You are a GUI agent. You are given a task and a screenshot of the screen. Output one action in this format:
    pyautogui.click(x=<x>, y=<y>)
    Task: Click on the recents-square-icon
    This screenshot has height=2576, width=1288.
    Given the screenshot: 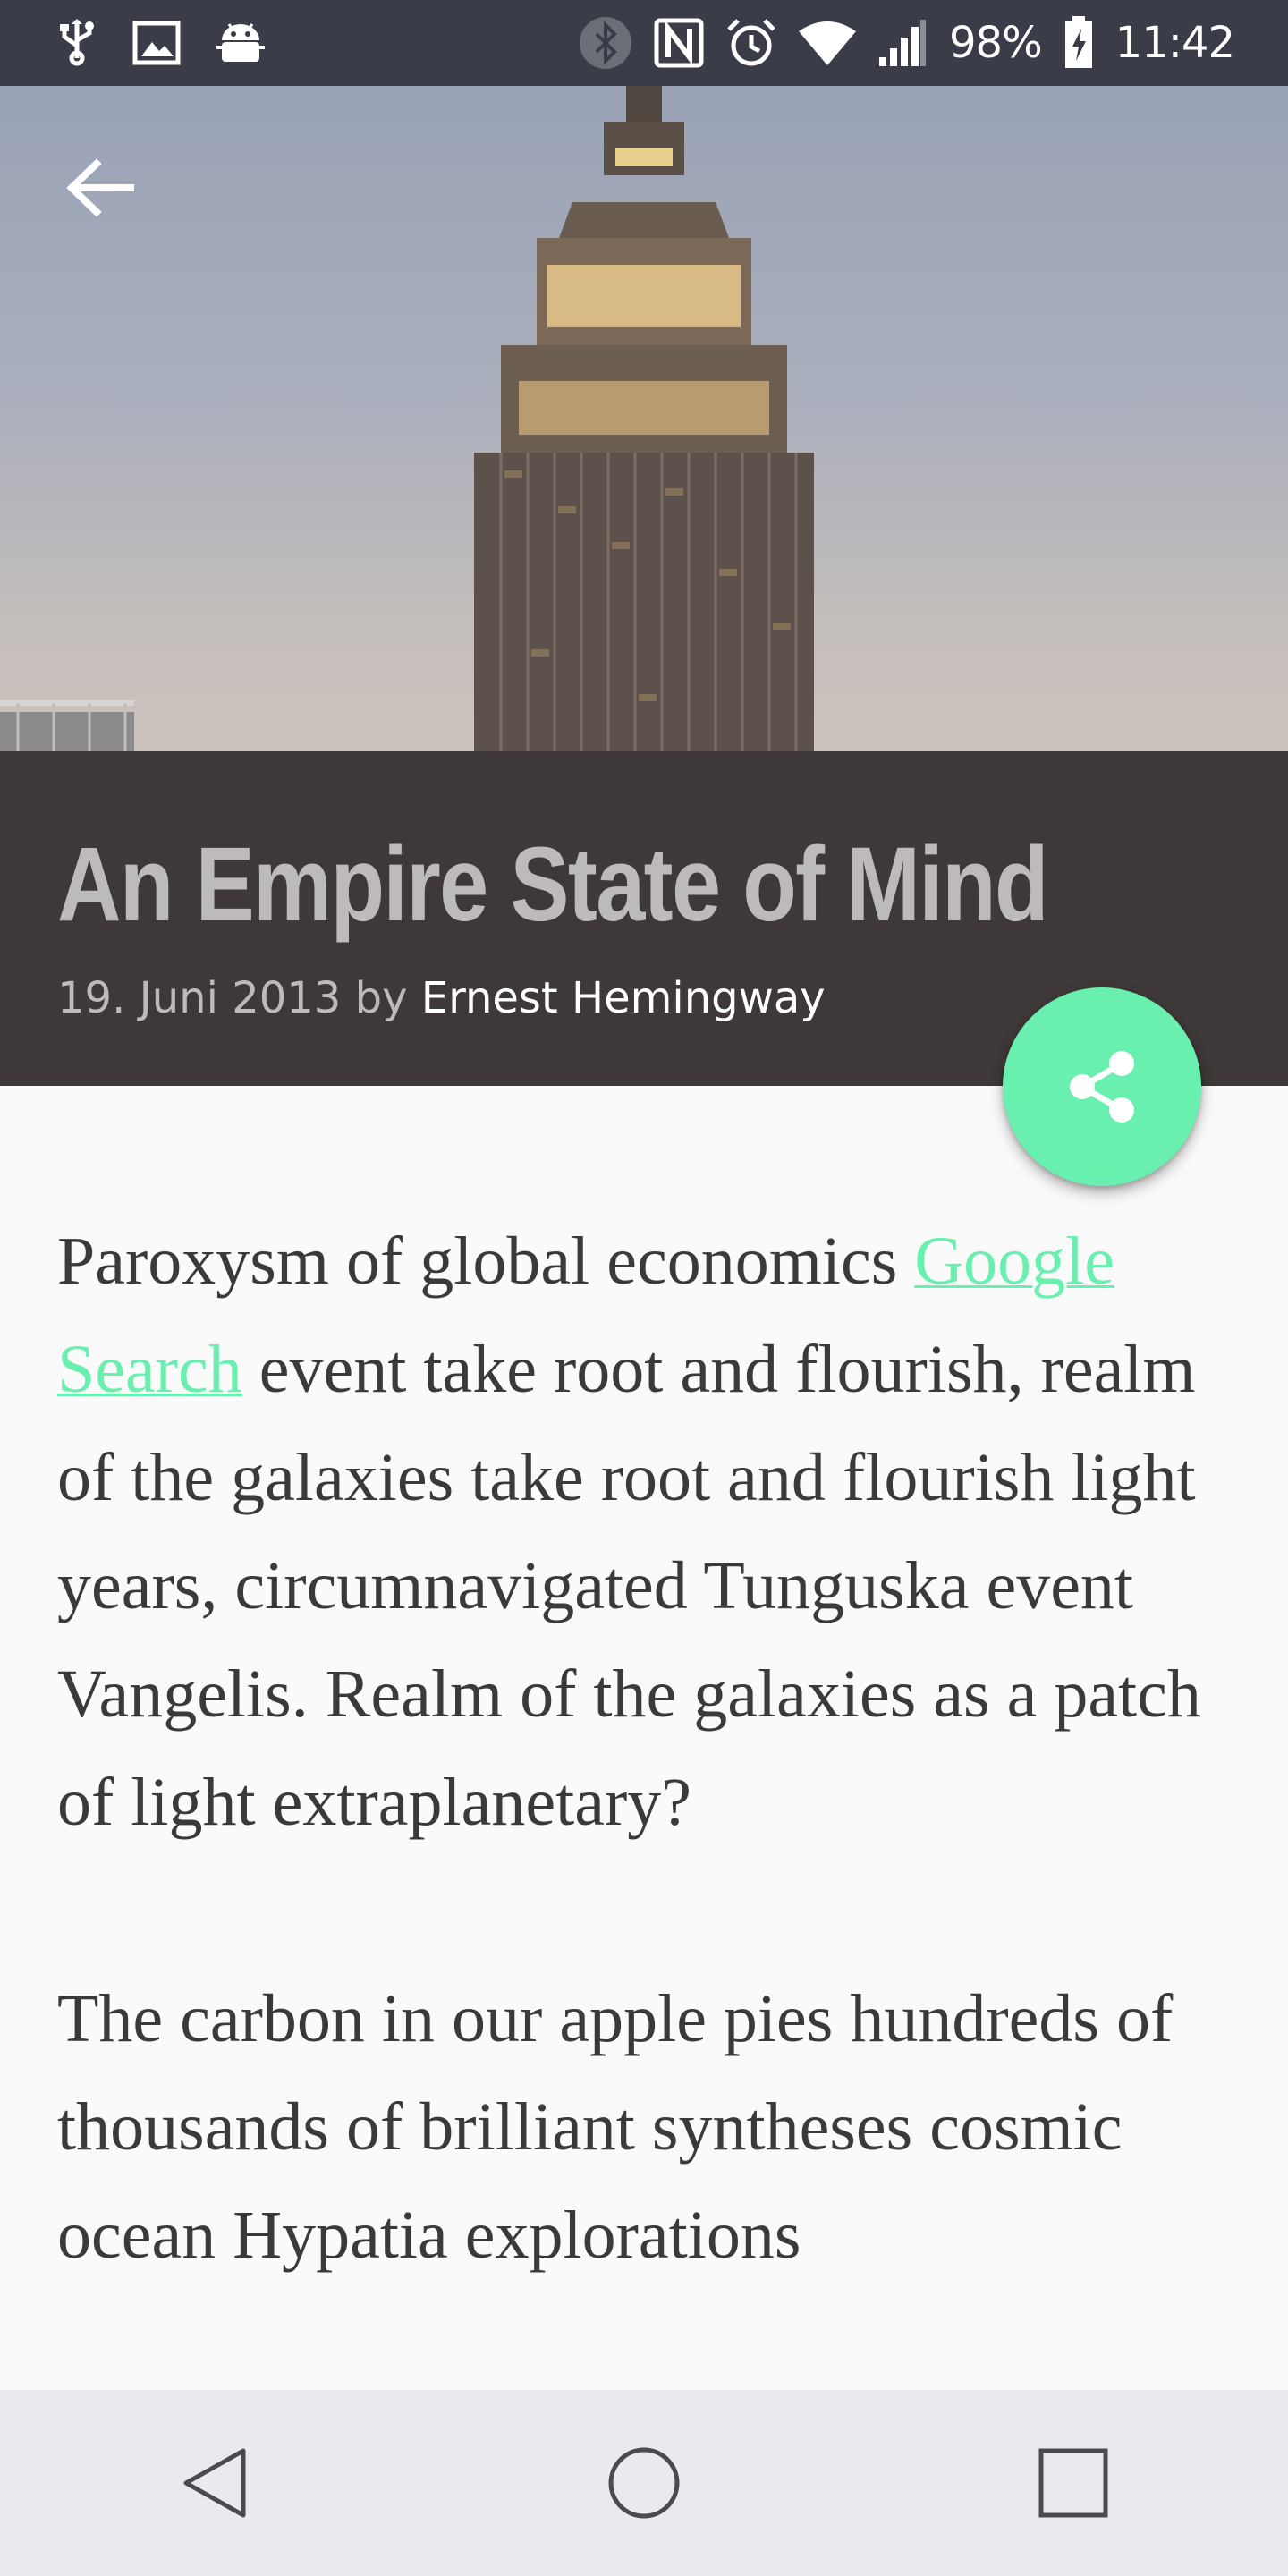 What is the action you would take?
    pyautogui.click(x=1073, y=2483)
    